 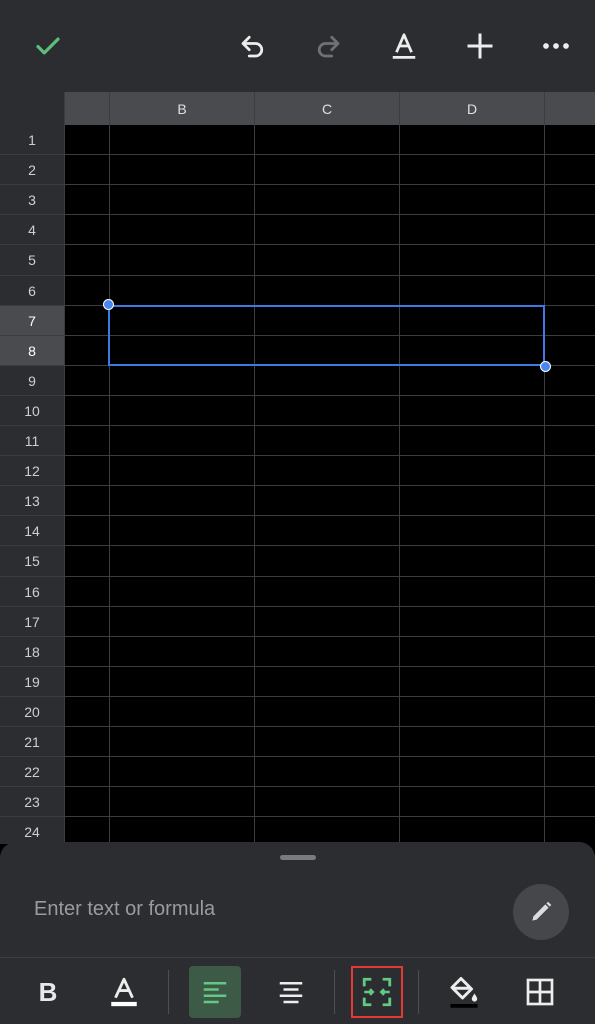 I want to click on divider, so click(x=297, y=957).